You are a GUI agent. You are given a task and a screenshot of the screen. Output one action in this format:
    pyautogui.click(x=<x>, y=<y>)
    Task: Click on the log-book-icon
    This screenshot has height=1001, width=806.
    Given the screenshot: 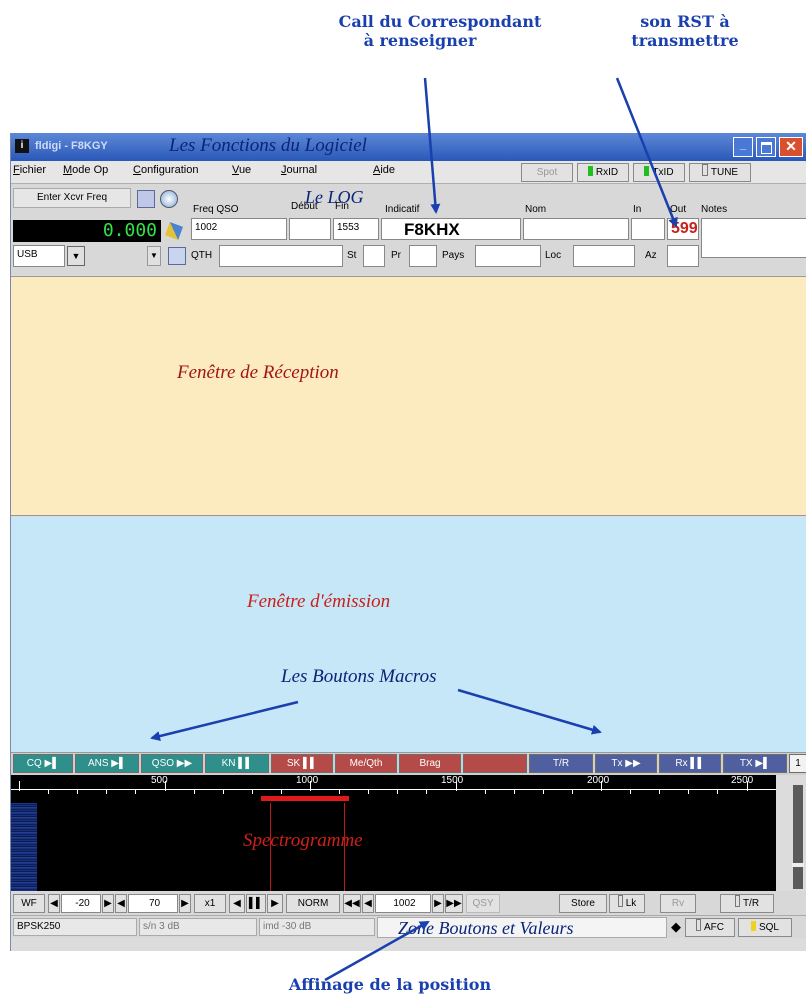 What is the action you would take?
    pyautogui.click(x=146, y=199)
    